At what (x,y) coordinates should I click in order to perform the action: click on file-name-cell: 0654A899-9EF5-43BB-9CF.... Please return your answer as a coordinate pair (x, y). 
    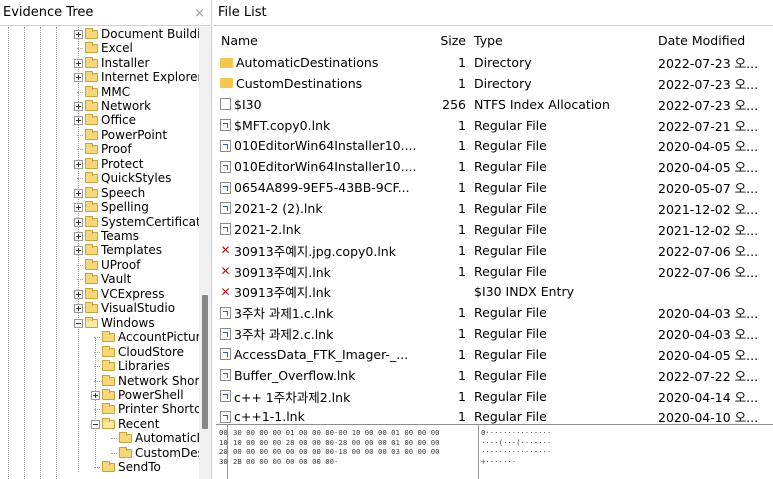
    Looking at the image, I should click on (327, 187).